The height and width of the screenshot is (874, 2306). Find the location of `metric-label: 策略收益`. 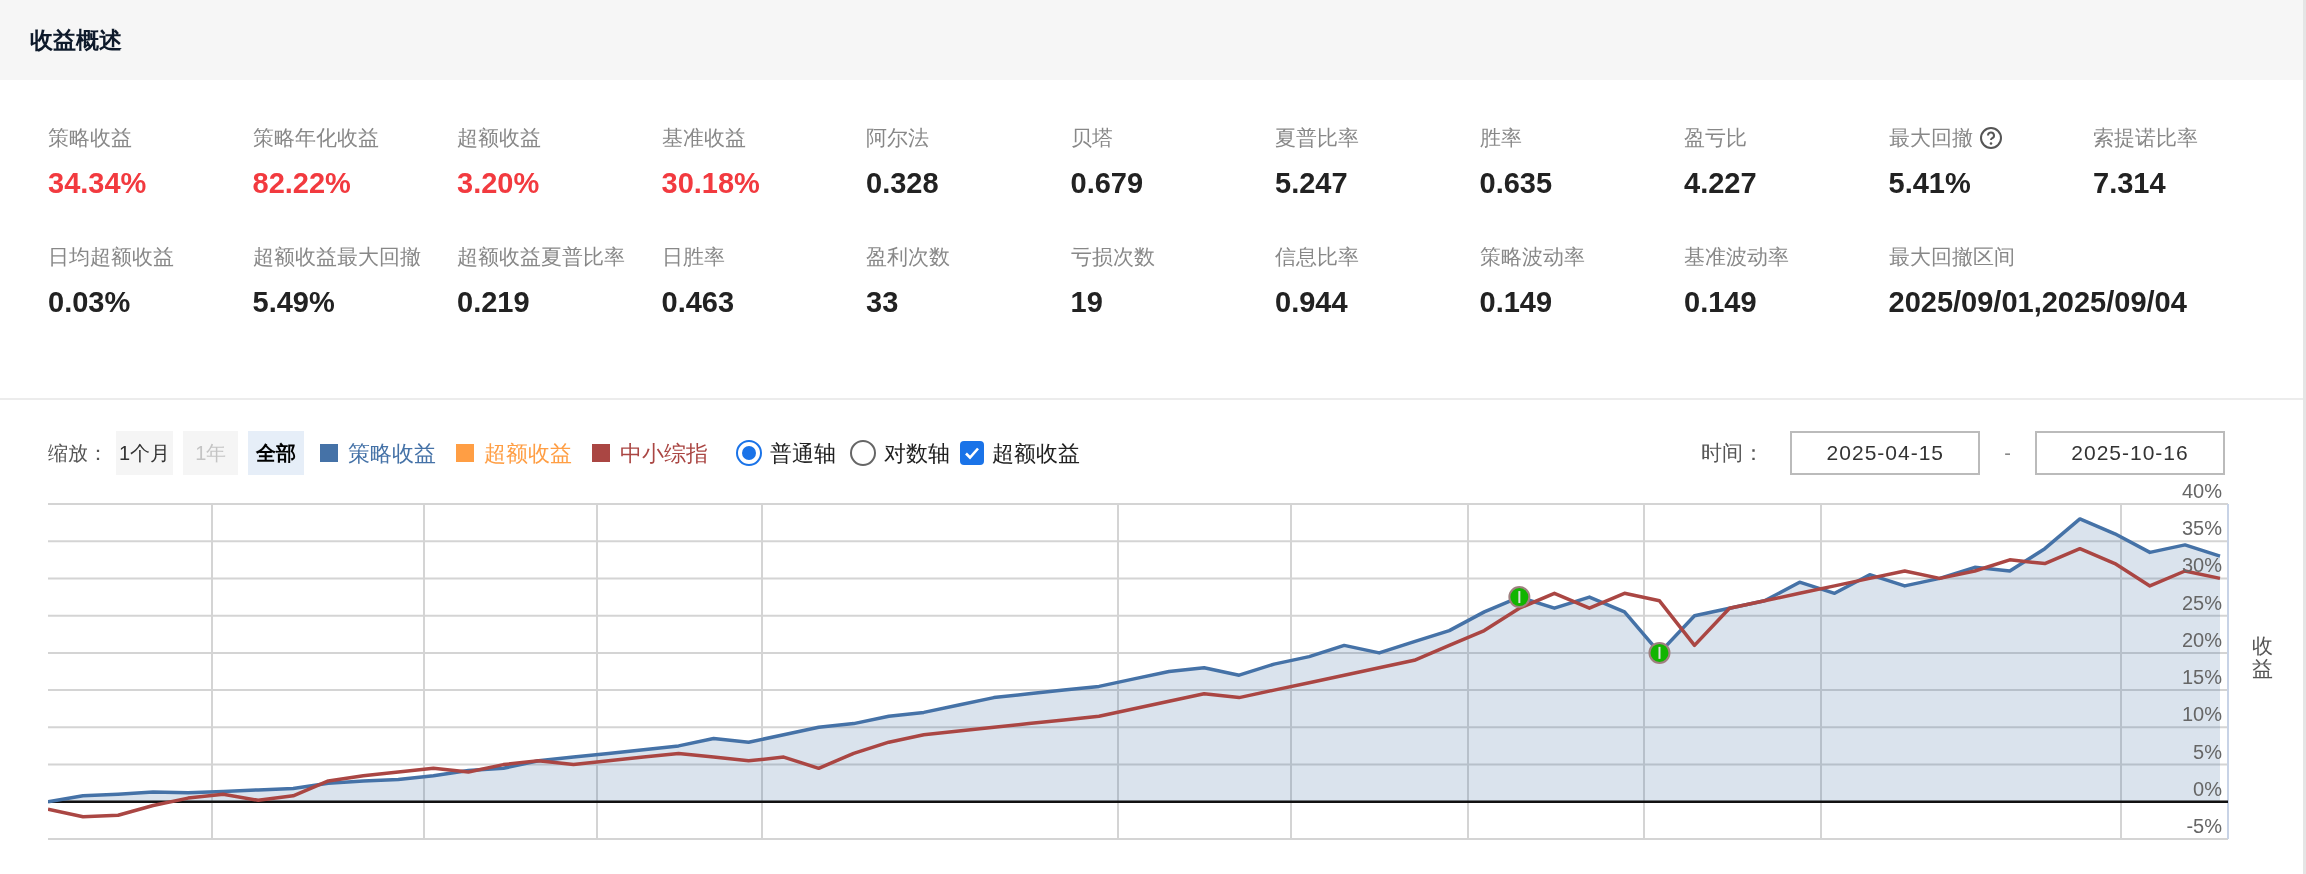

metric-label: 策略收益 is located at coordinates (90, 138).